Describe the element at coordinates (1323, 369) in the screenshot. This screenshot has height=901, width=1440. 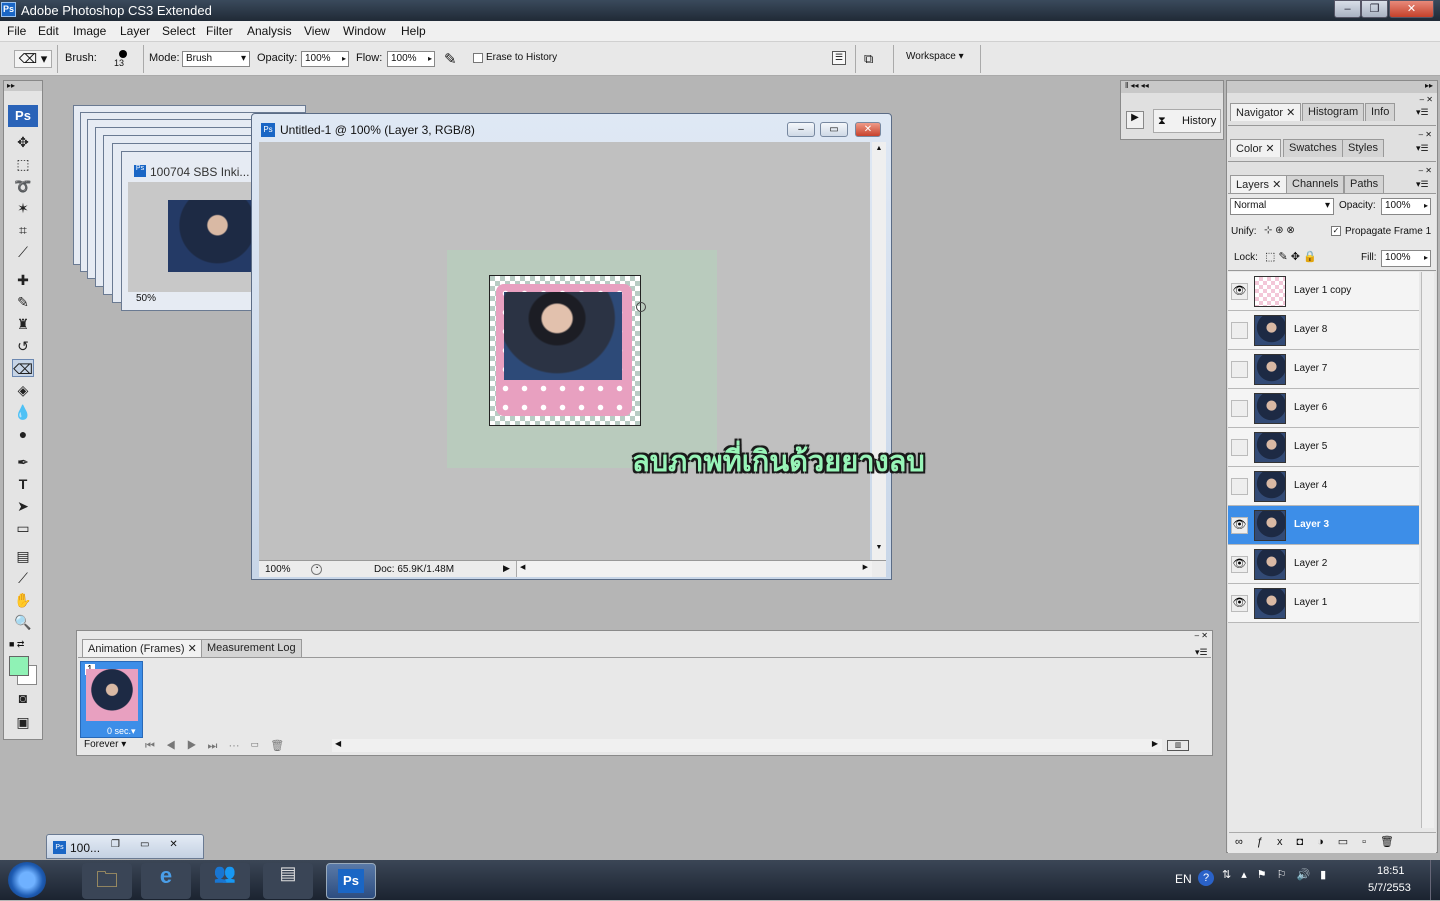
I see `layer-row: Layer 7` at that location.